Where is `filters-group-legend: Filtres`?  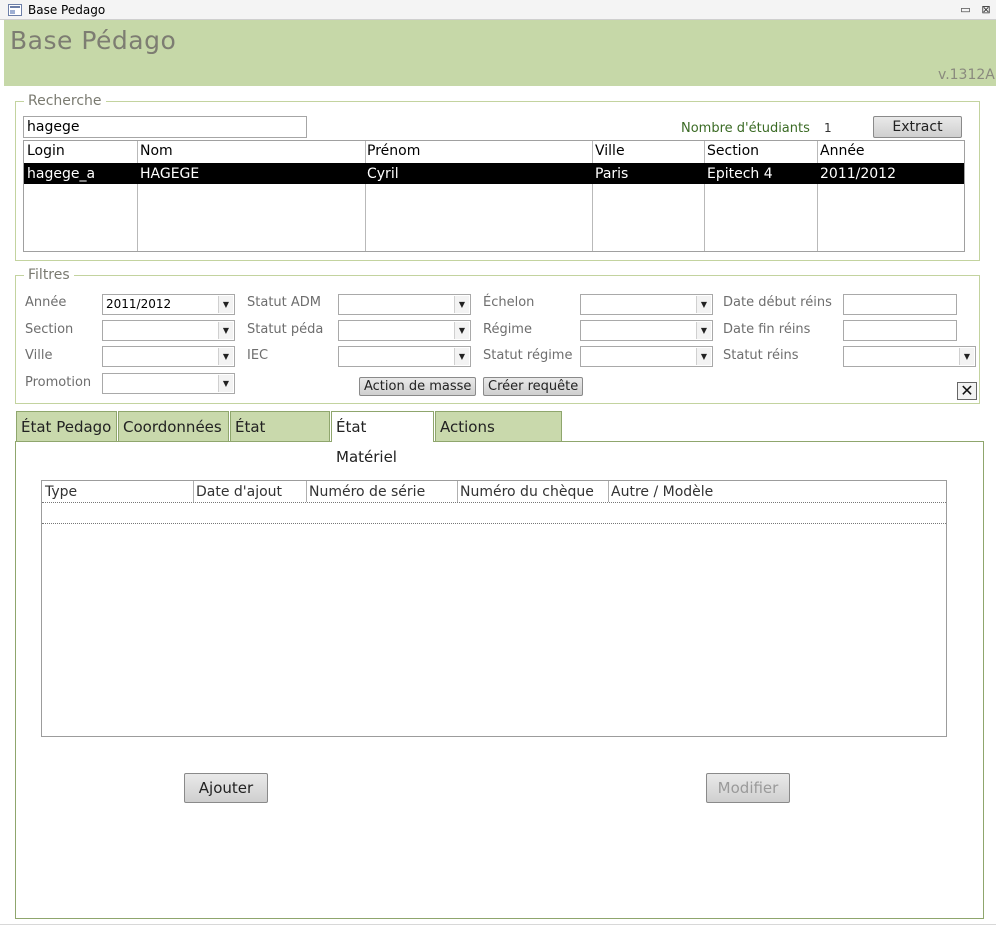
filters-group-legend: Filtres is located at coordinates (49, 275).